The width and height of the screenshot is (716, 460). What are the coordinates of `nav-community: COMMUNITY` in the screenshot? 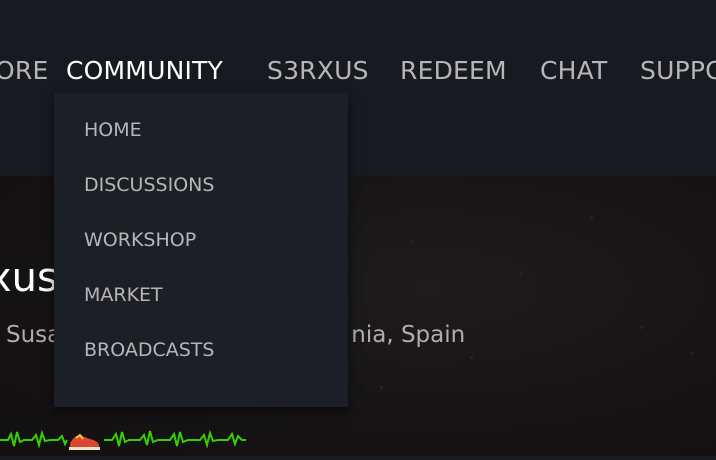 It's located at (144, 71).